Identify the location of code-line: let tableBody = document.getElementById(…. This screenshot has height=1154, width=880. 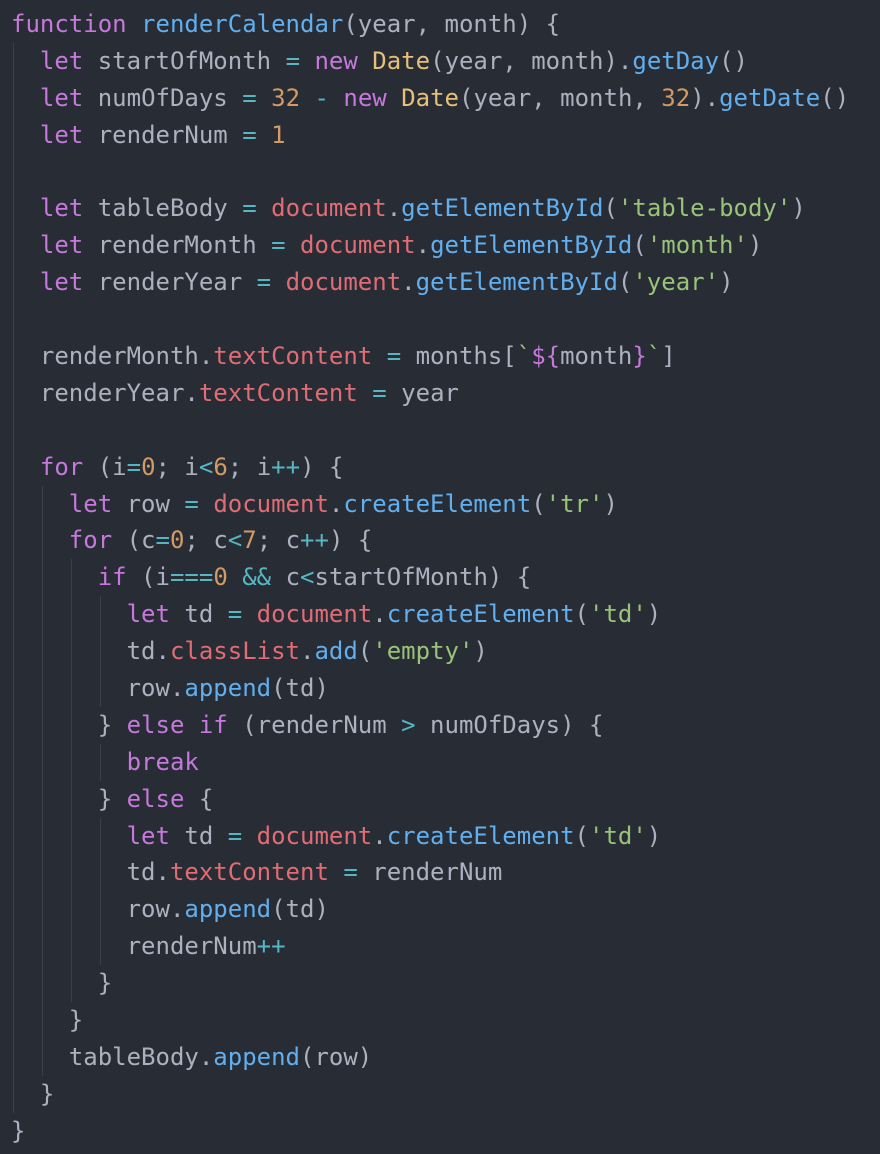
(445, 209).